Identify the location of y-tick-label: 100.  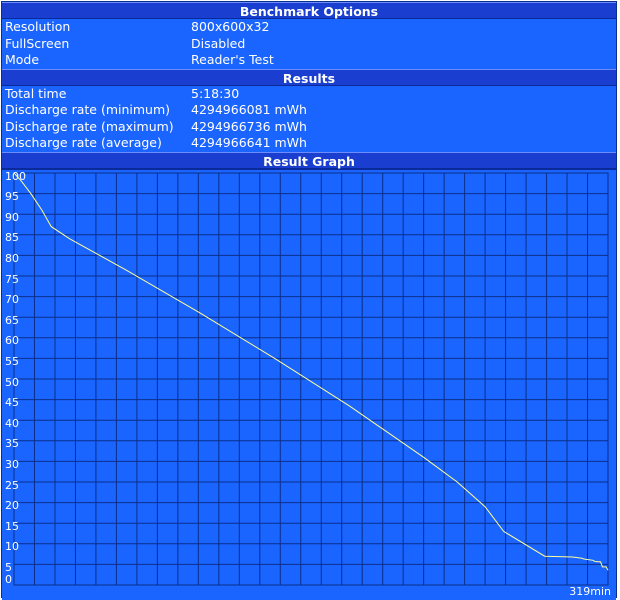
(15, 176).